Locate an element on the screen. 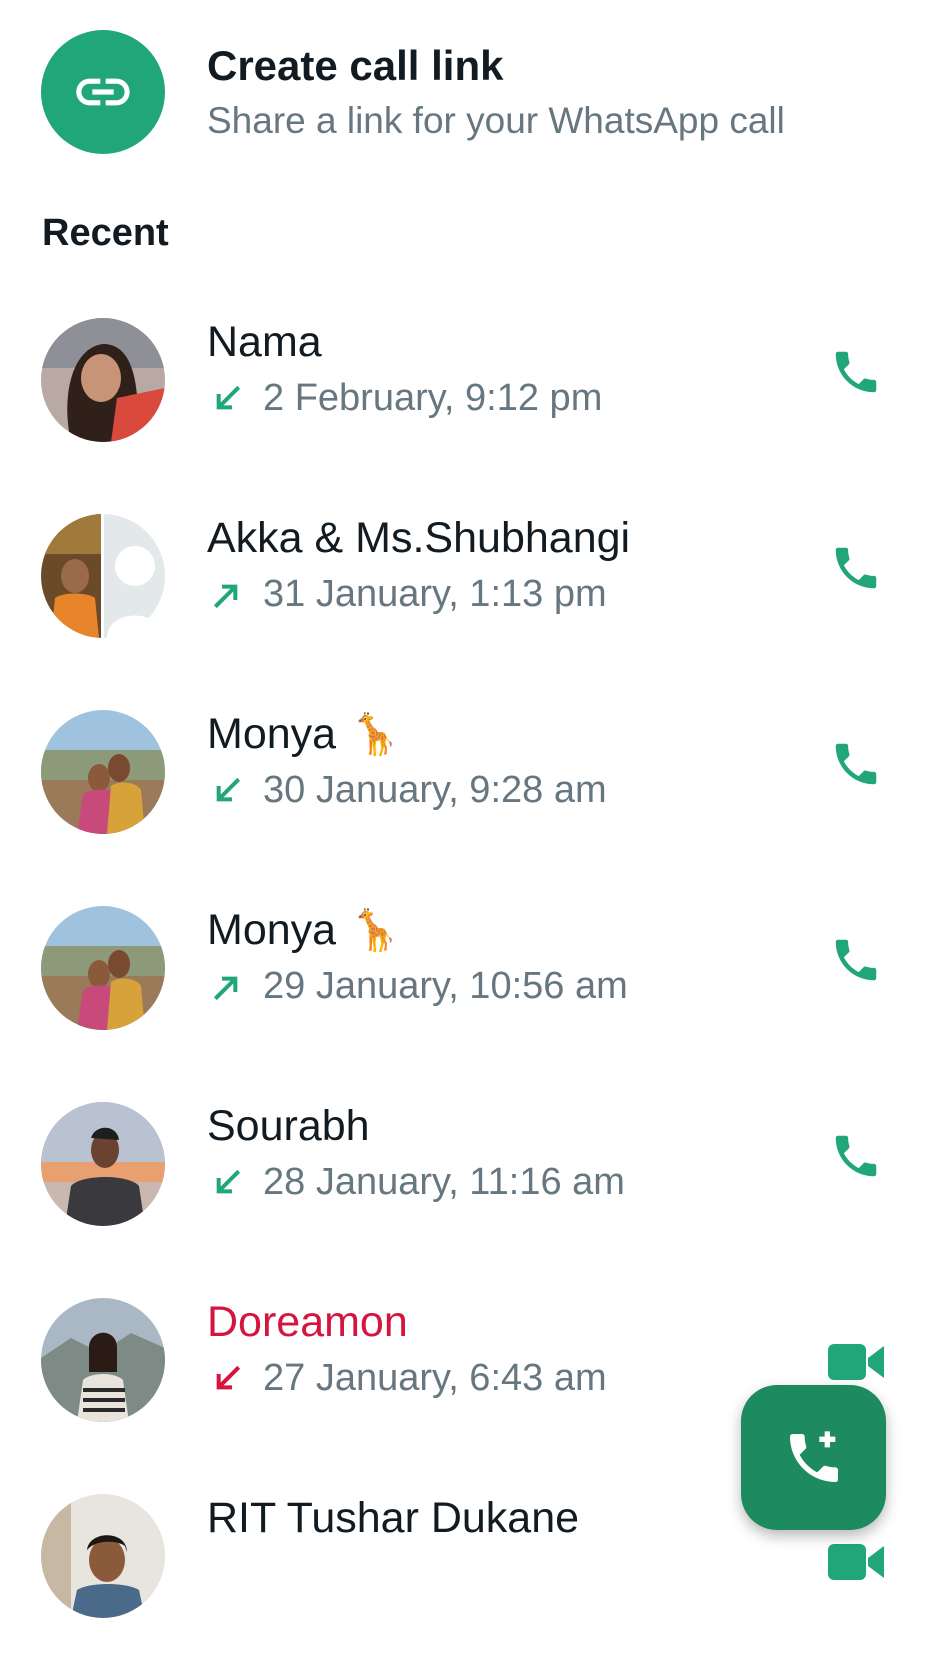 Image resolution: width=946 pixels, height=1660 pixels. call-time: 28 January, 11:16 am is located at coordinates (444, 1182).